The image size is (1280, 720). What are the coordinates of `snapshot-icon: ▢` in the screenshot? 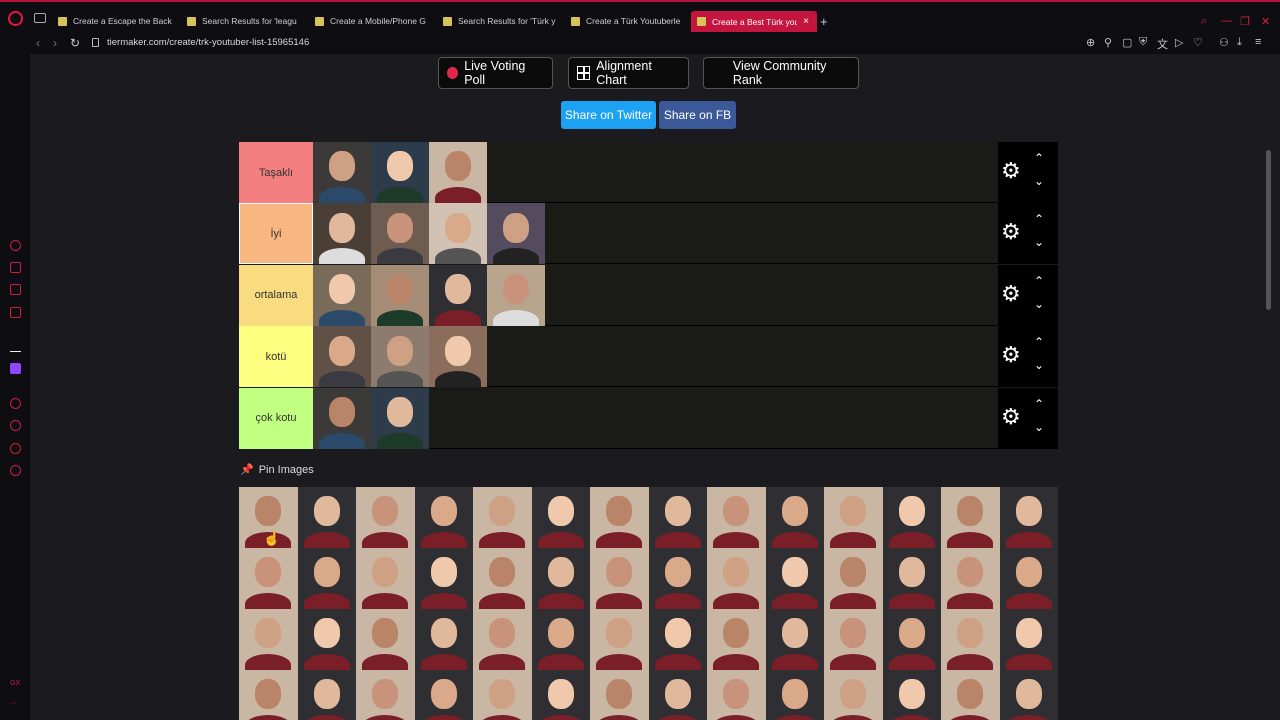 It's located at (1127, 42).